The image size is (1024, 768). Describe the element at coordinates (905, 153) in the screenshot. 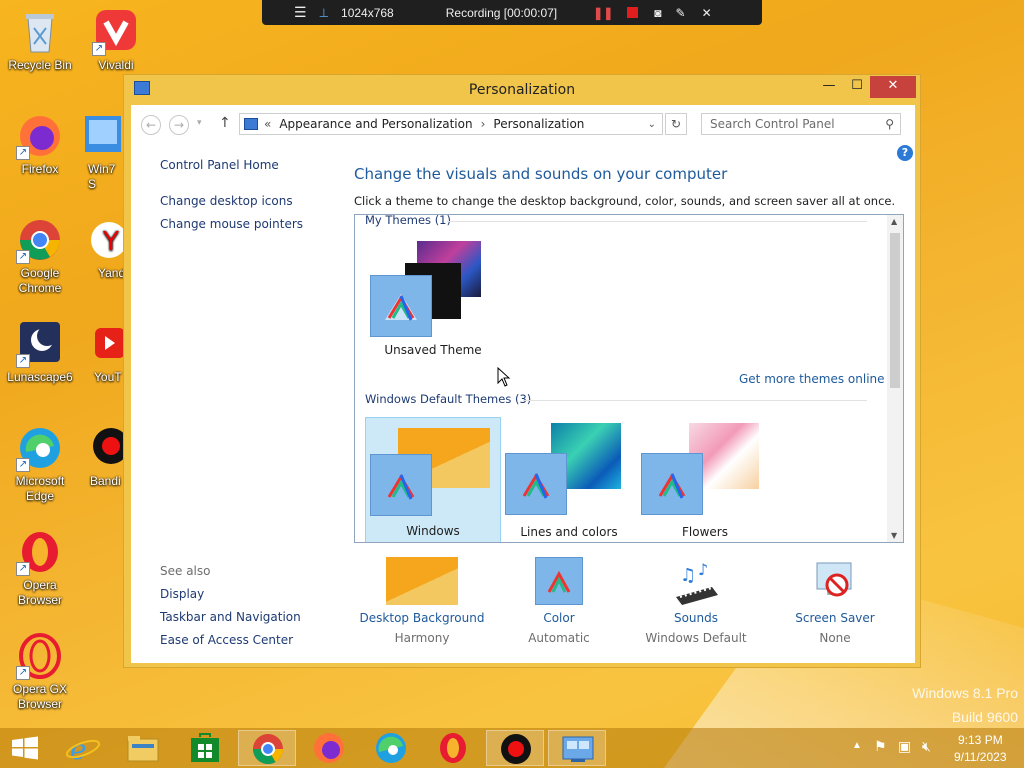

I see `help-icon: ?` at that location.